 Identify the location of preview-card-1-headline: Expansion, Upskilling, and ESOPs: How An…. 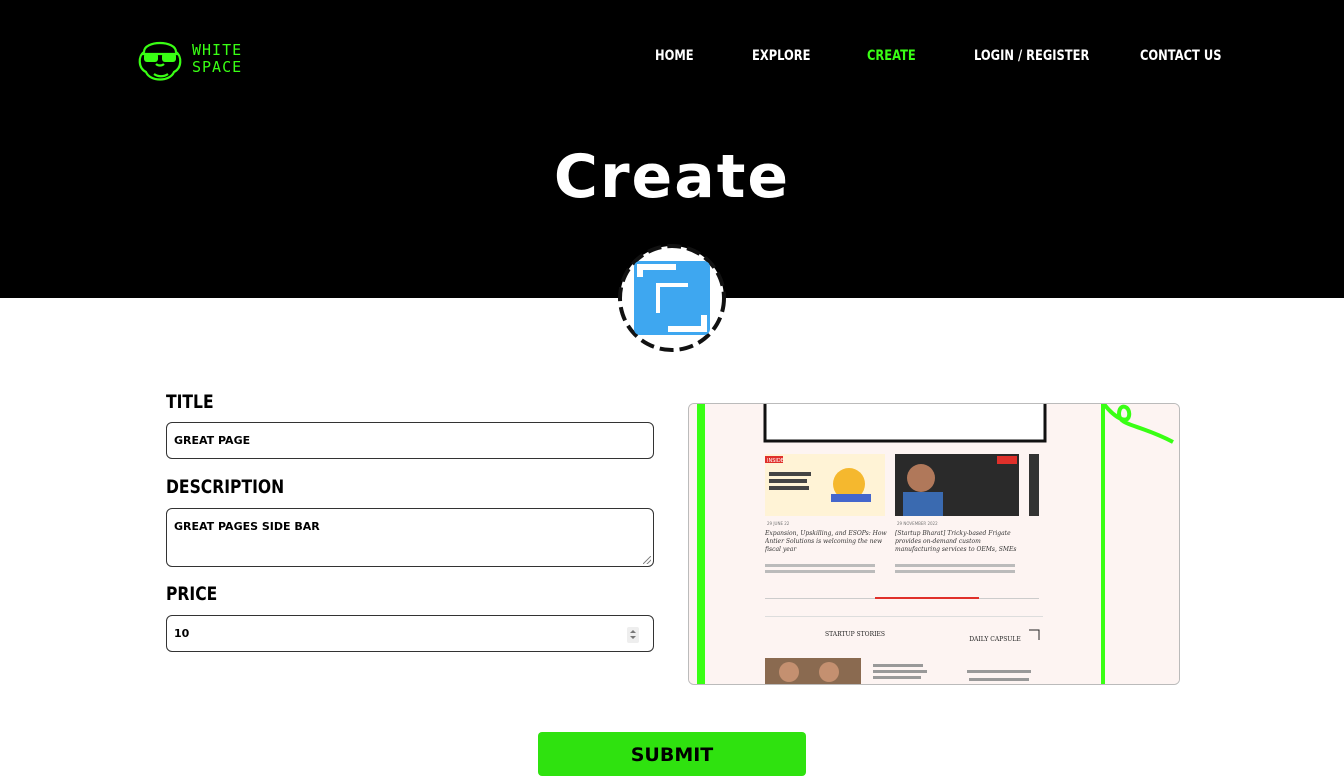
(826, 541).